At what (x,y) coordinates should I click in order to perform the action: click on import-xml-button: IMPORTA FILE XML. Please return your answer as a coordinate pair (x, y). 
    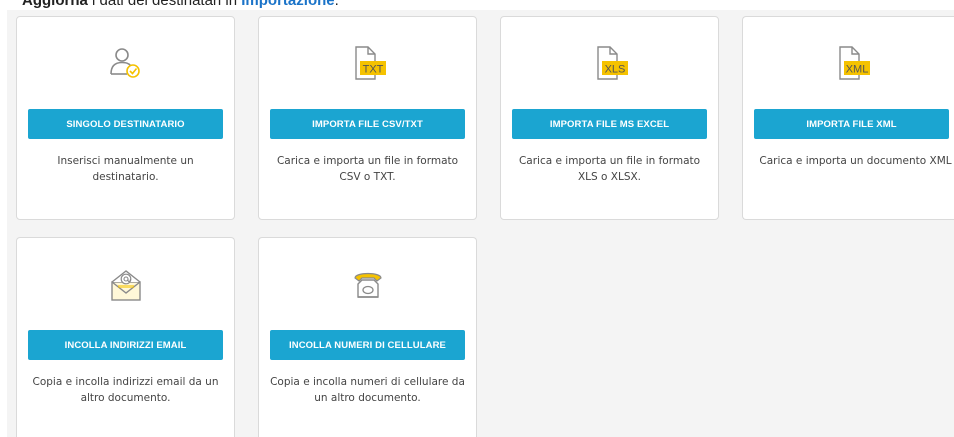
    Looking at the image, I should click on (851, 124).